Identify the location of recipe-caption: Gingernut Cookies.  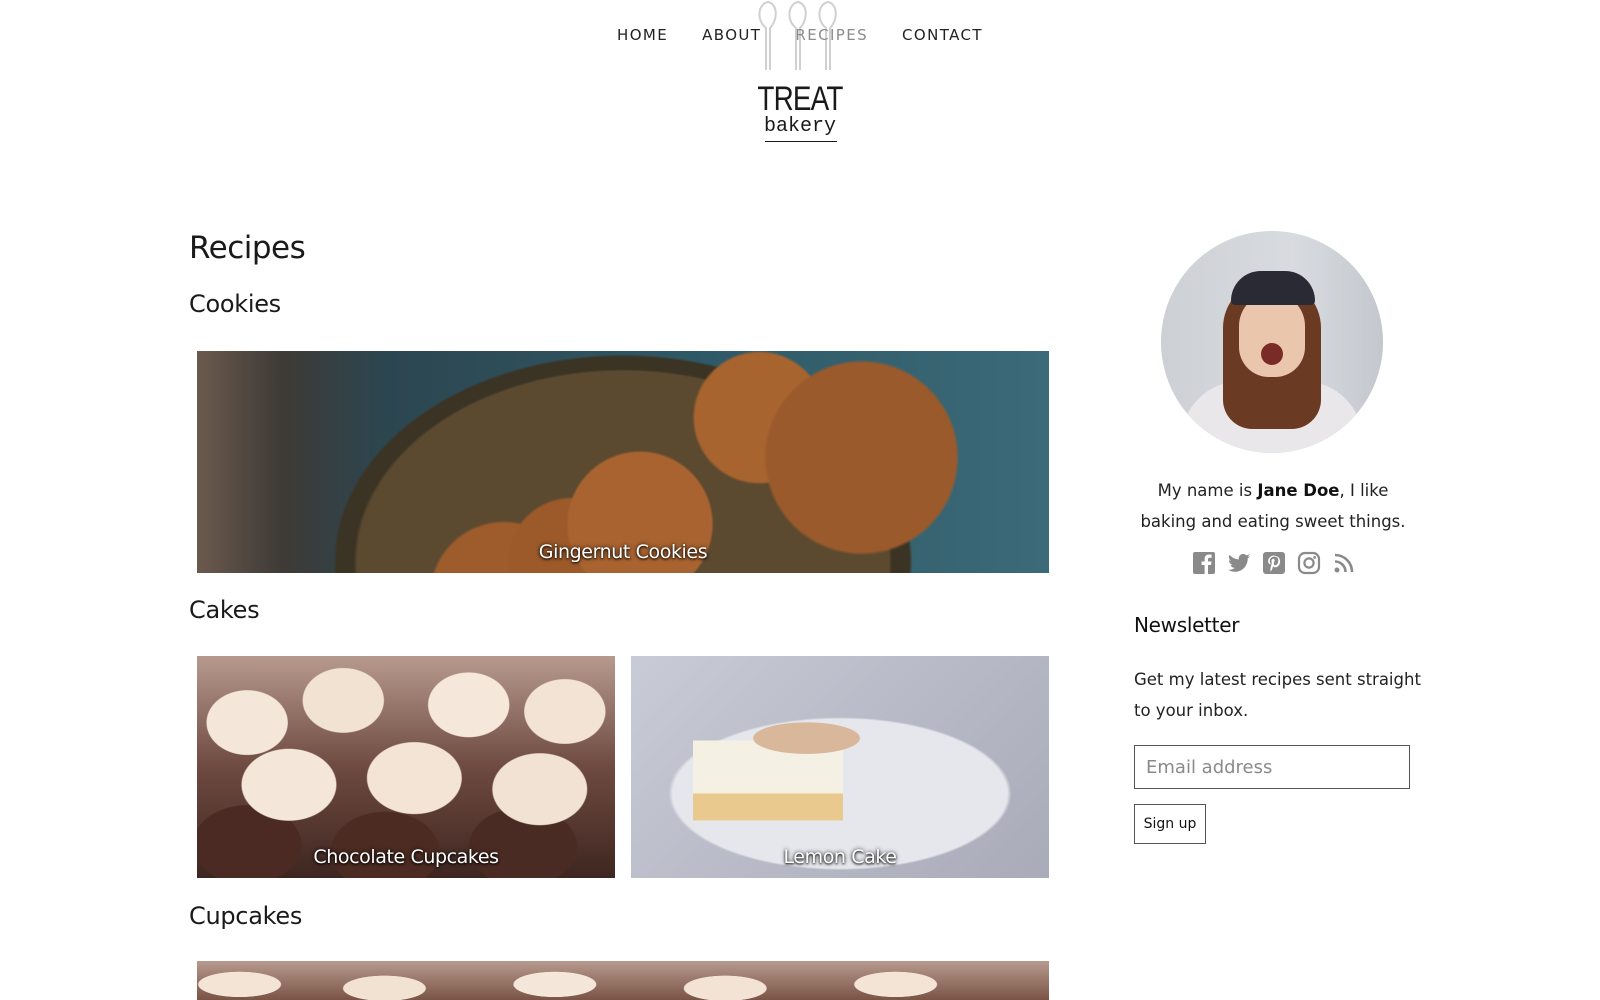
(623, 552).